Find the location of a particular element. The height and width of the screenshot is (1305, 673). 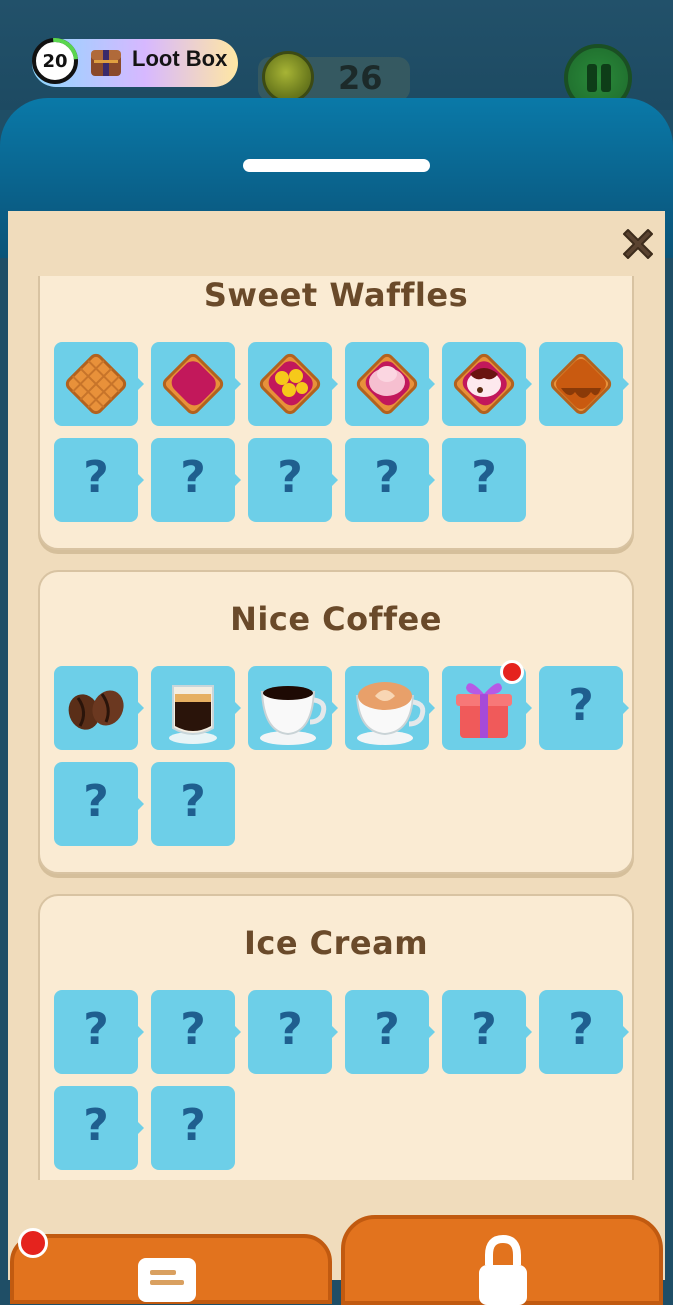

cream-waffle-icon is located at coordinates (387, 384).